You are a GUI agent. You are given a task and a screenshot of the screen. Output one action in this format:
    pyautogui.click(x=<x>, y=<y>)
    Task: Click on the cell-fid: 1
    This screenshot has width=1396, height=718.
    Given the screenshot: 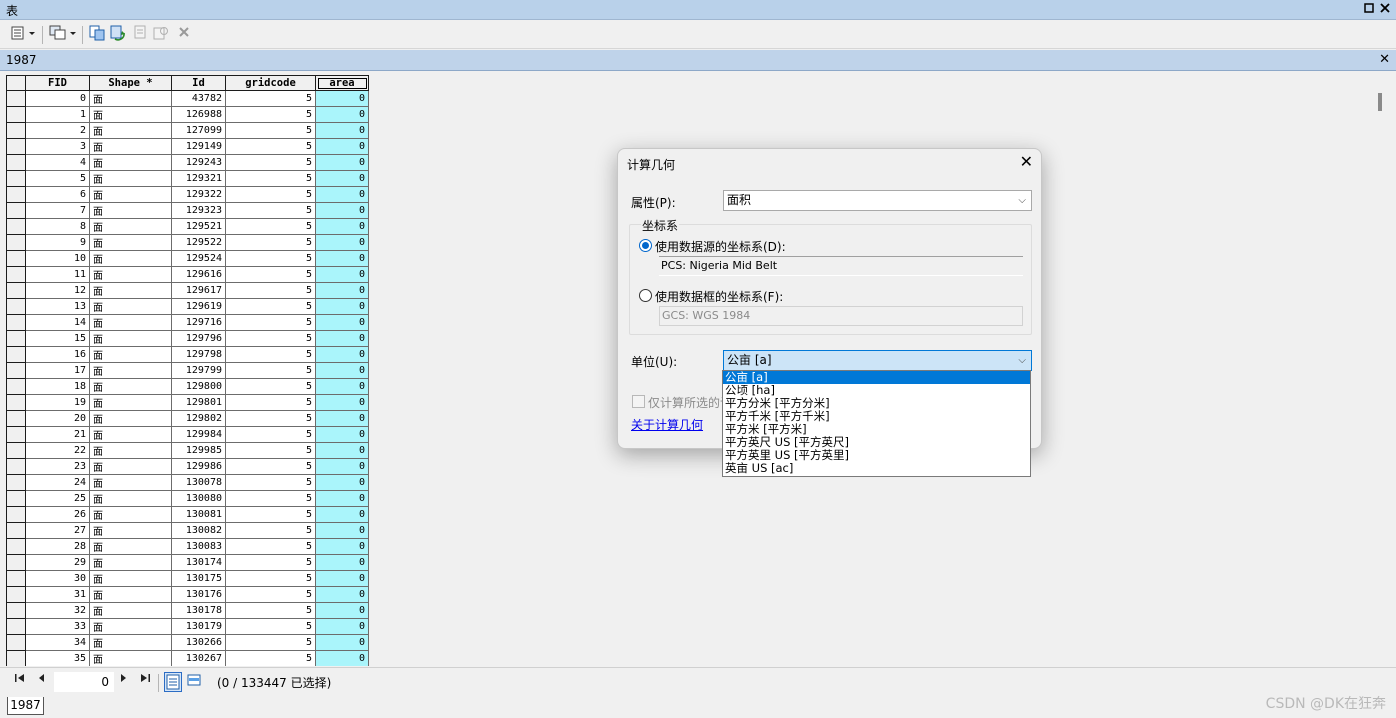 What is the action you would take?
    pyautogui.click(x=57, y=114)
    